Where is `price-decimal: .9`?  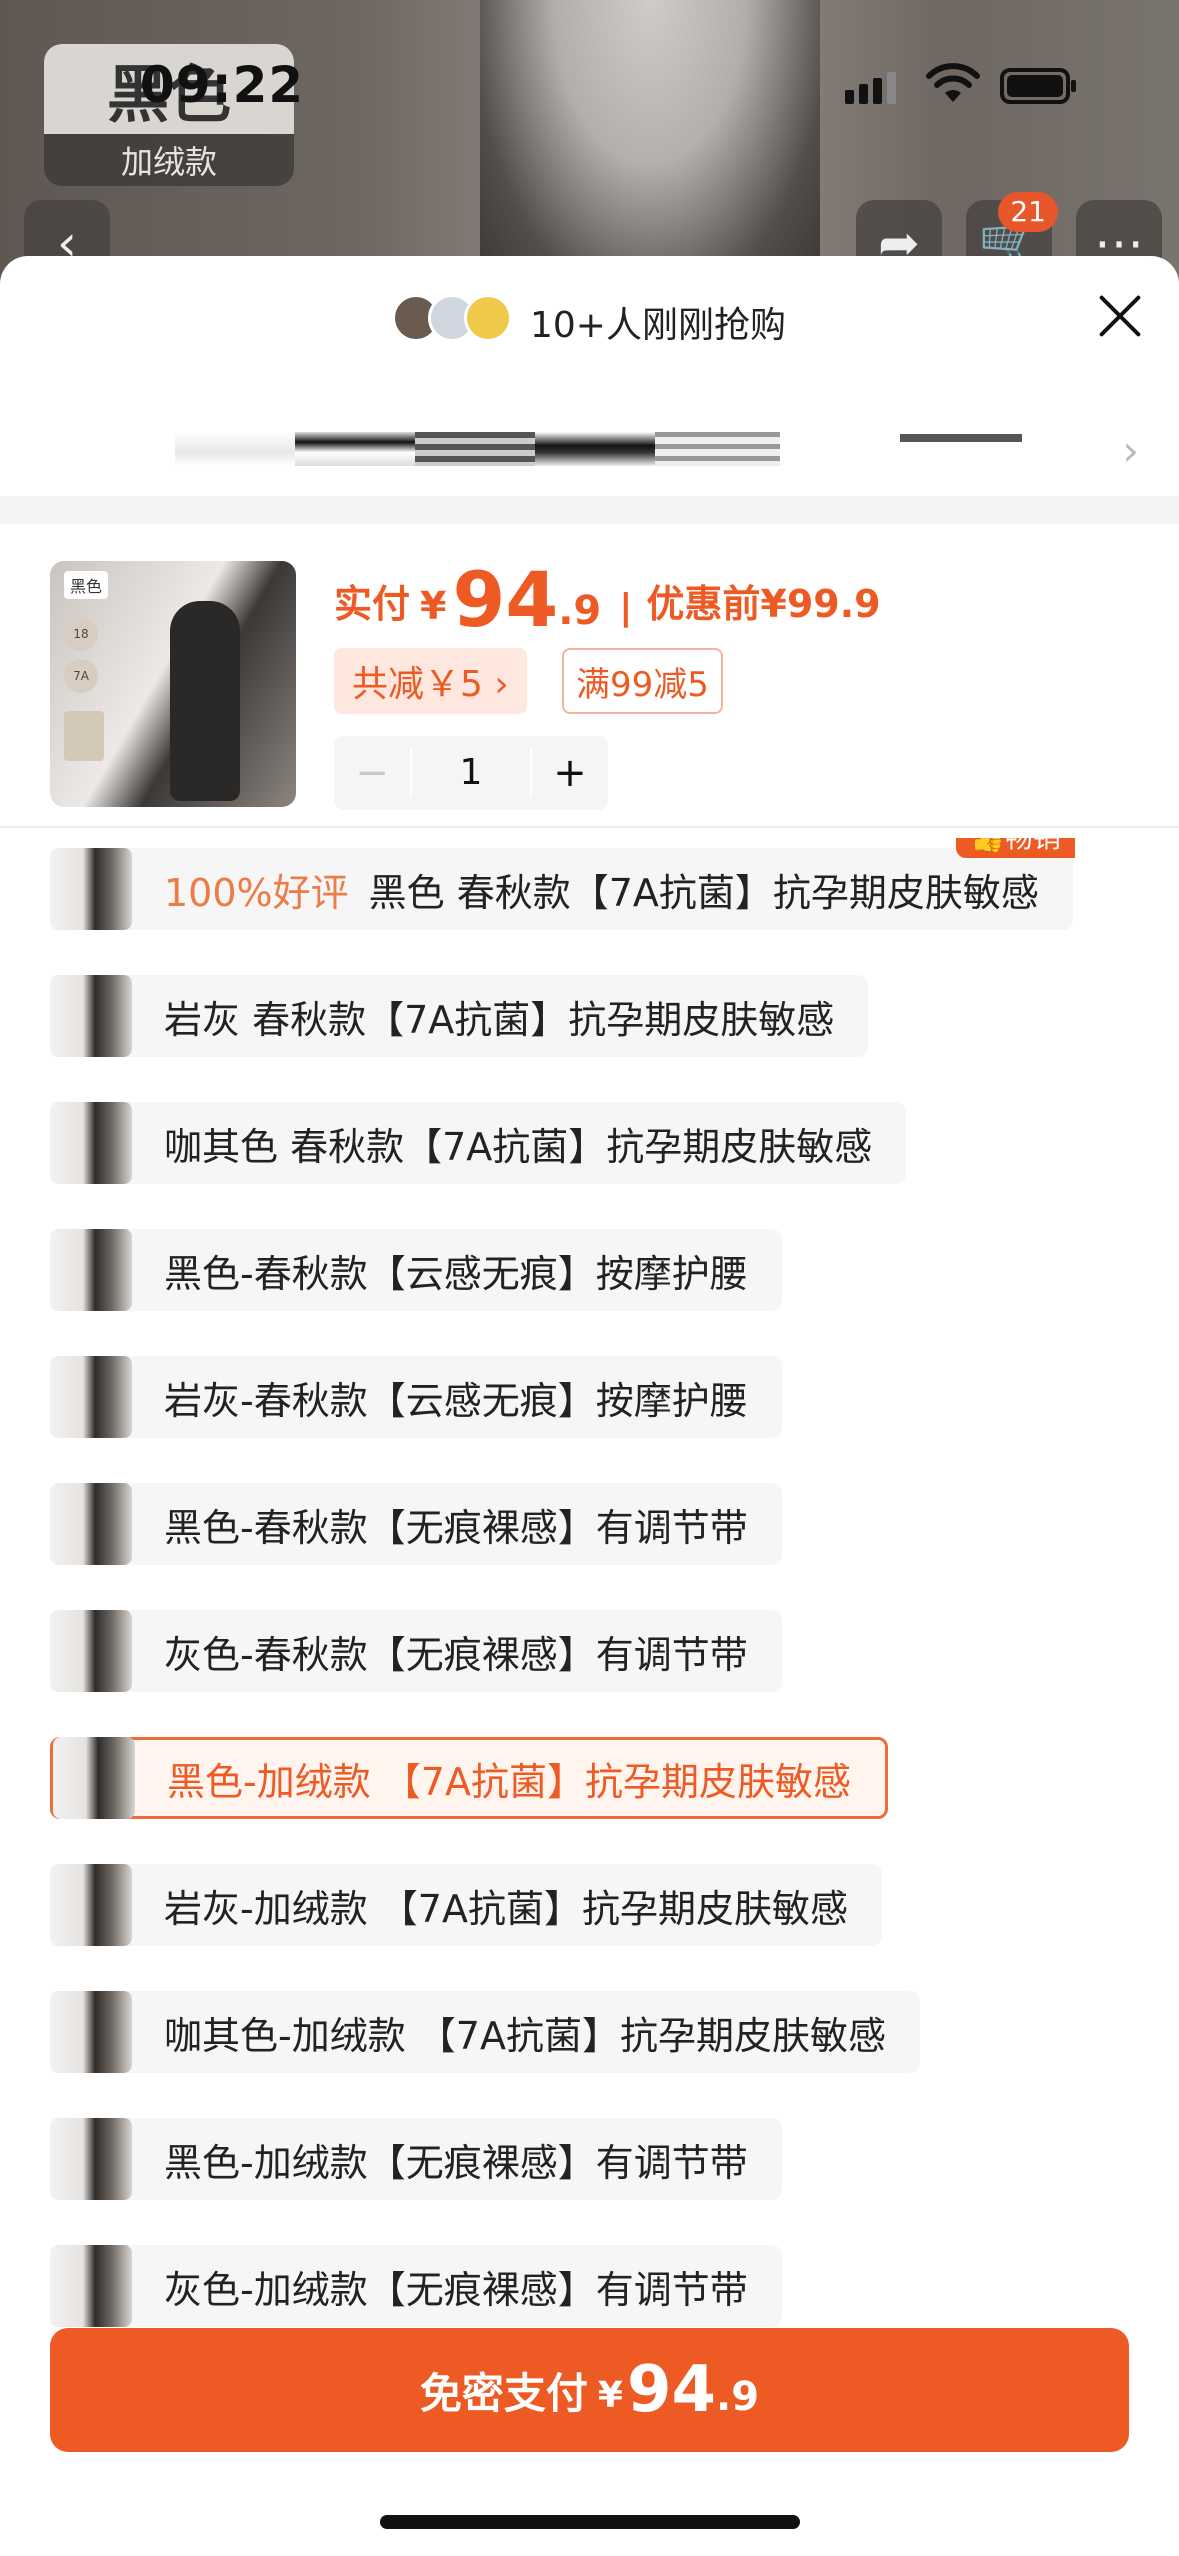
price-decimal: .9 is located at coordinates (580, 611).